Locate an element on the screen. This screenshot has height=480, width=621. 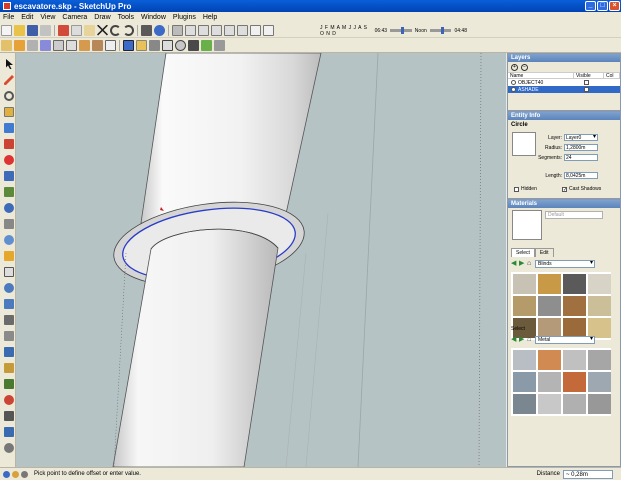
front-view-icon is located at coordinates (203, 30).